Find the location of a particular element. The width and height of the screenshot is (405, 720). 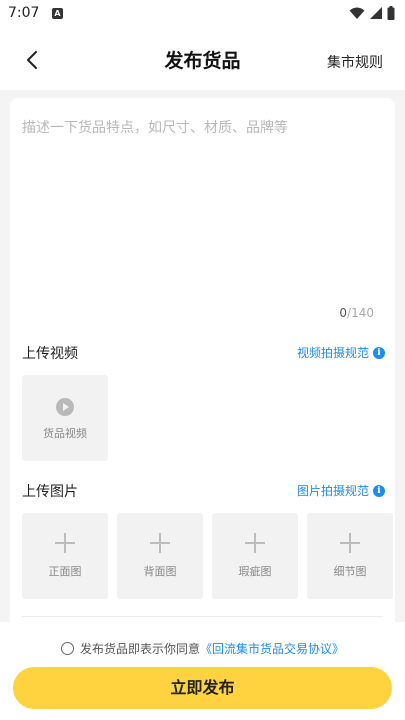

upload-video-tile: 货品视频 is located at coordinates (65, 418).